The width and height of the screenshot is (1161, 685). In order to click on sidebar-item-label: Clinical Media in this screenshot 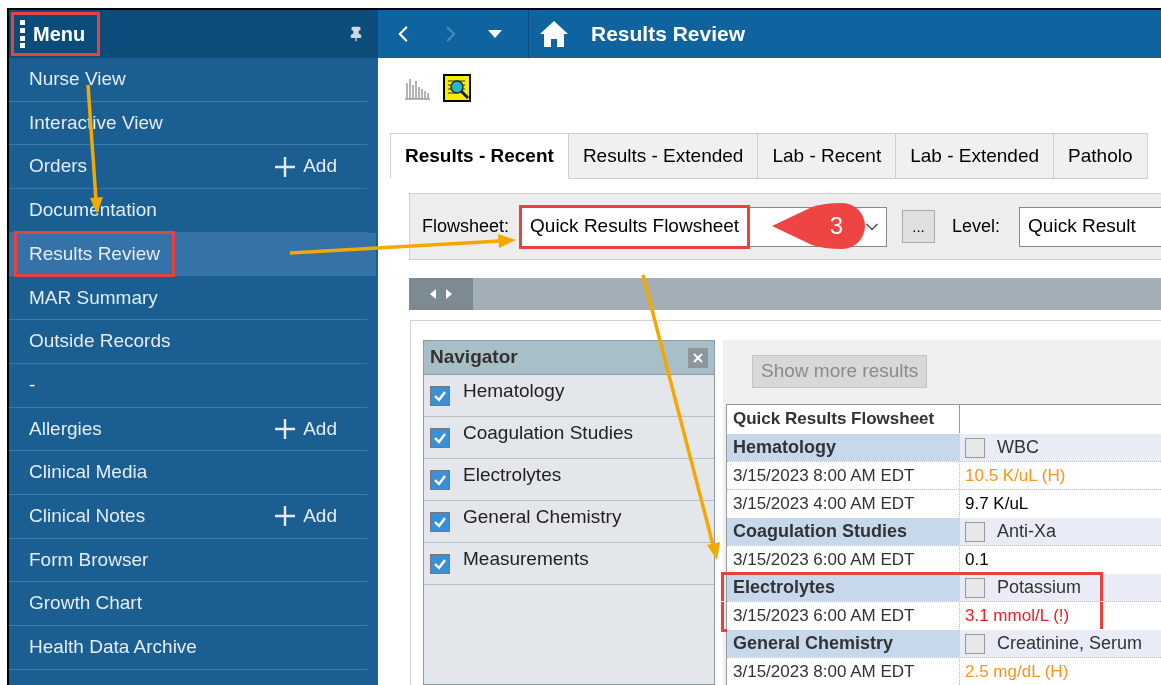, I will do `click(88, 472)`.